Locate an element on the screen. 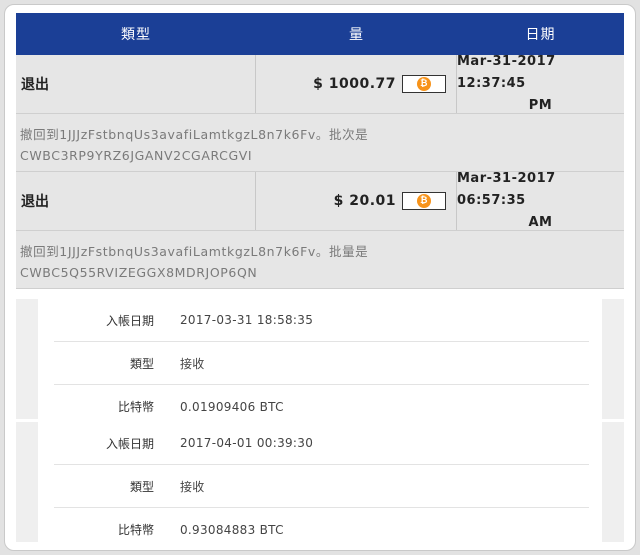 This screenshot has width=640, height=555. time-period: AM is located at coordinates (540, 222).